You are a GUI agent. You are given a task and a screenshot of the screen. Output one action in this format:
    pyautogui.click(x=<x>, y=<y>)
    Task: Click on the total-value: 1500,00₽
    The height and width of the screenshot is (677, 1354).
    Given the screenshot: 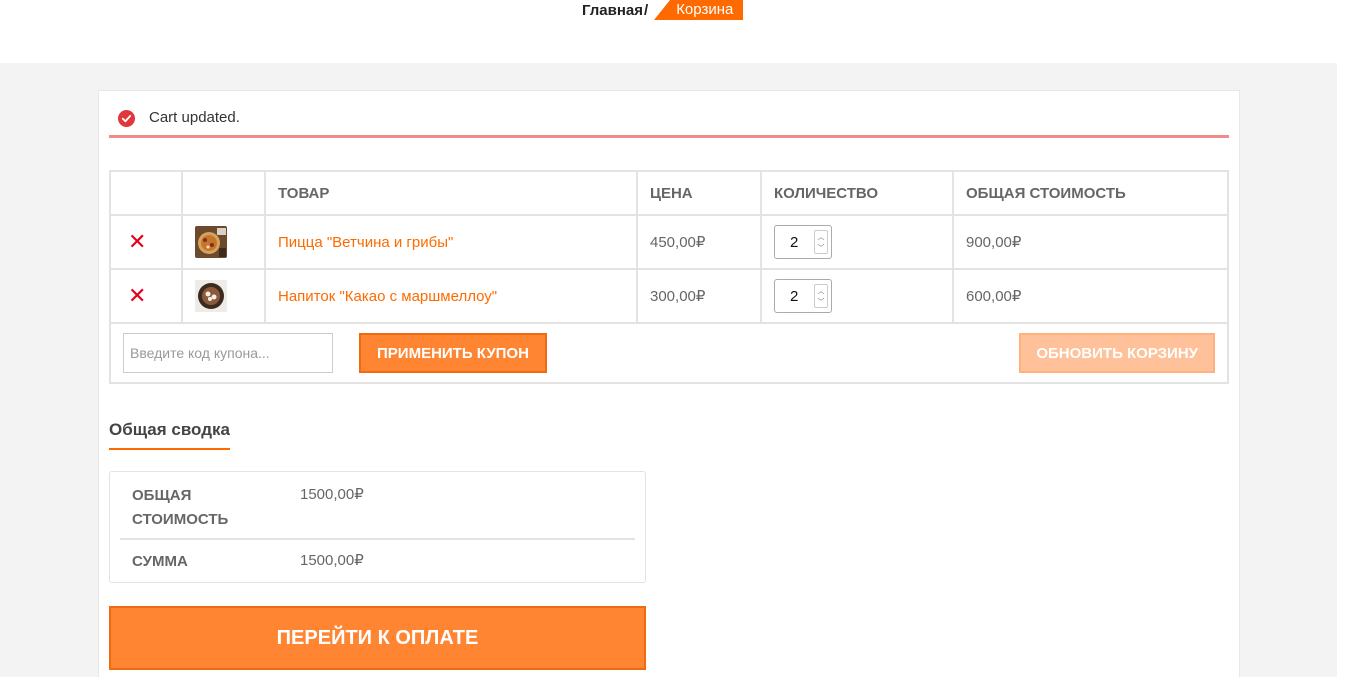 What is the action you would take?
    pyautogui.click(x=332, y=560)
    